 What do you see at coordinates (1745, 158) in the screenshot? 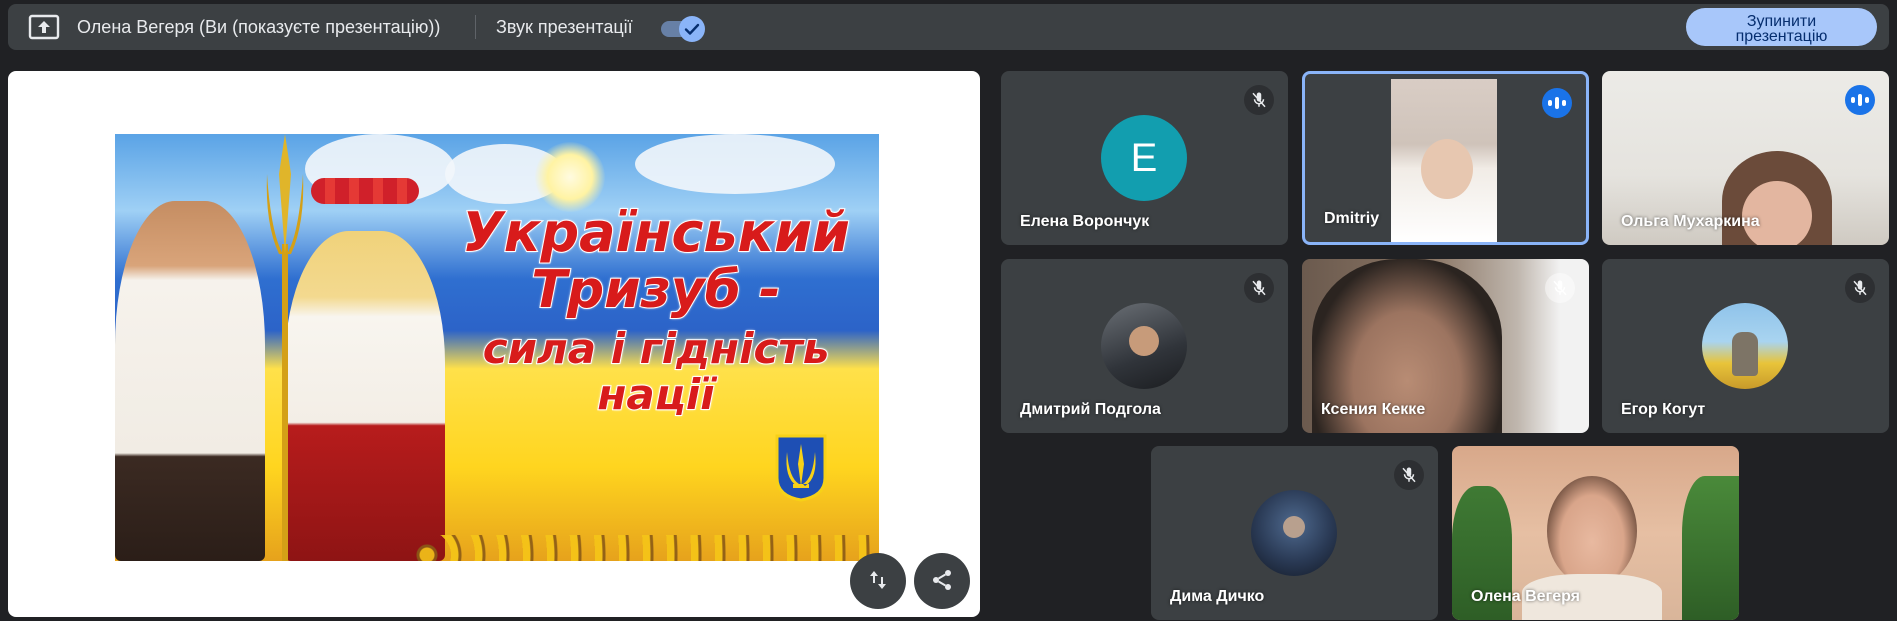
I see `participant-tile: Ольга Мухаркина` at bounding box center [1745, 158].